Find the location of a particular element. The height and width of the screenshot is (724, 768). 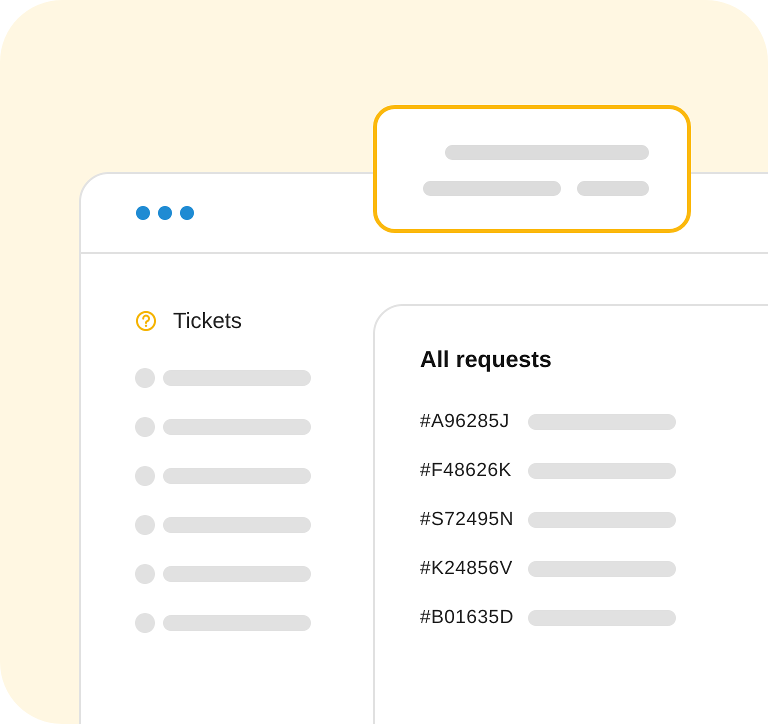

request-id: #A96285J is located at coordinates (465, 422).